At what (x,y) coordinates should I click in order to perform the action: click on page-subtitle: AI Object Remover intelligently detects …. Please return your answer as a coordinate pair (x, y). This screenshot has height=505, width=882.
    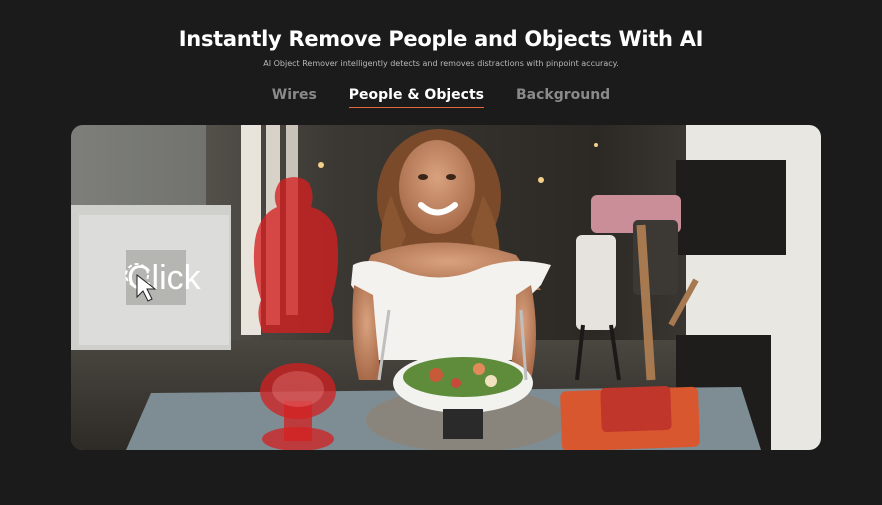
    Looking at the image, I should click on (441, 63).